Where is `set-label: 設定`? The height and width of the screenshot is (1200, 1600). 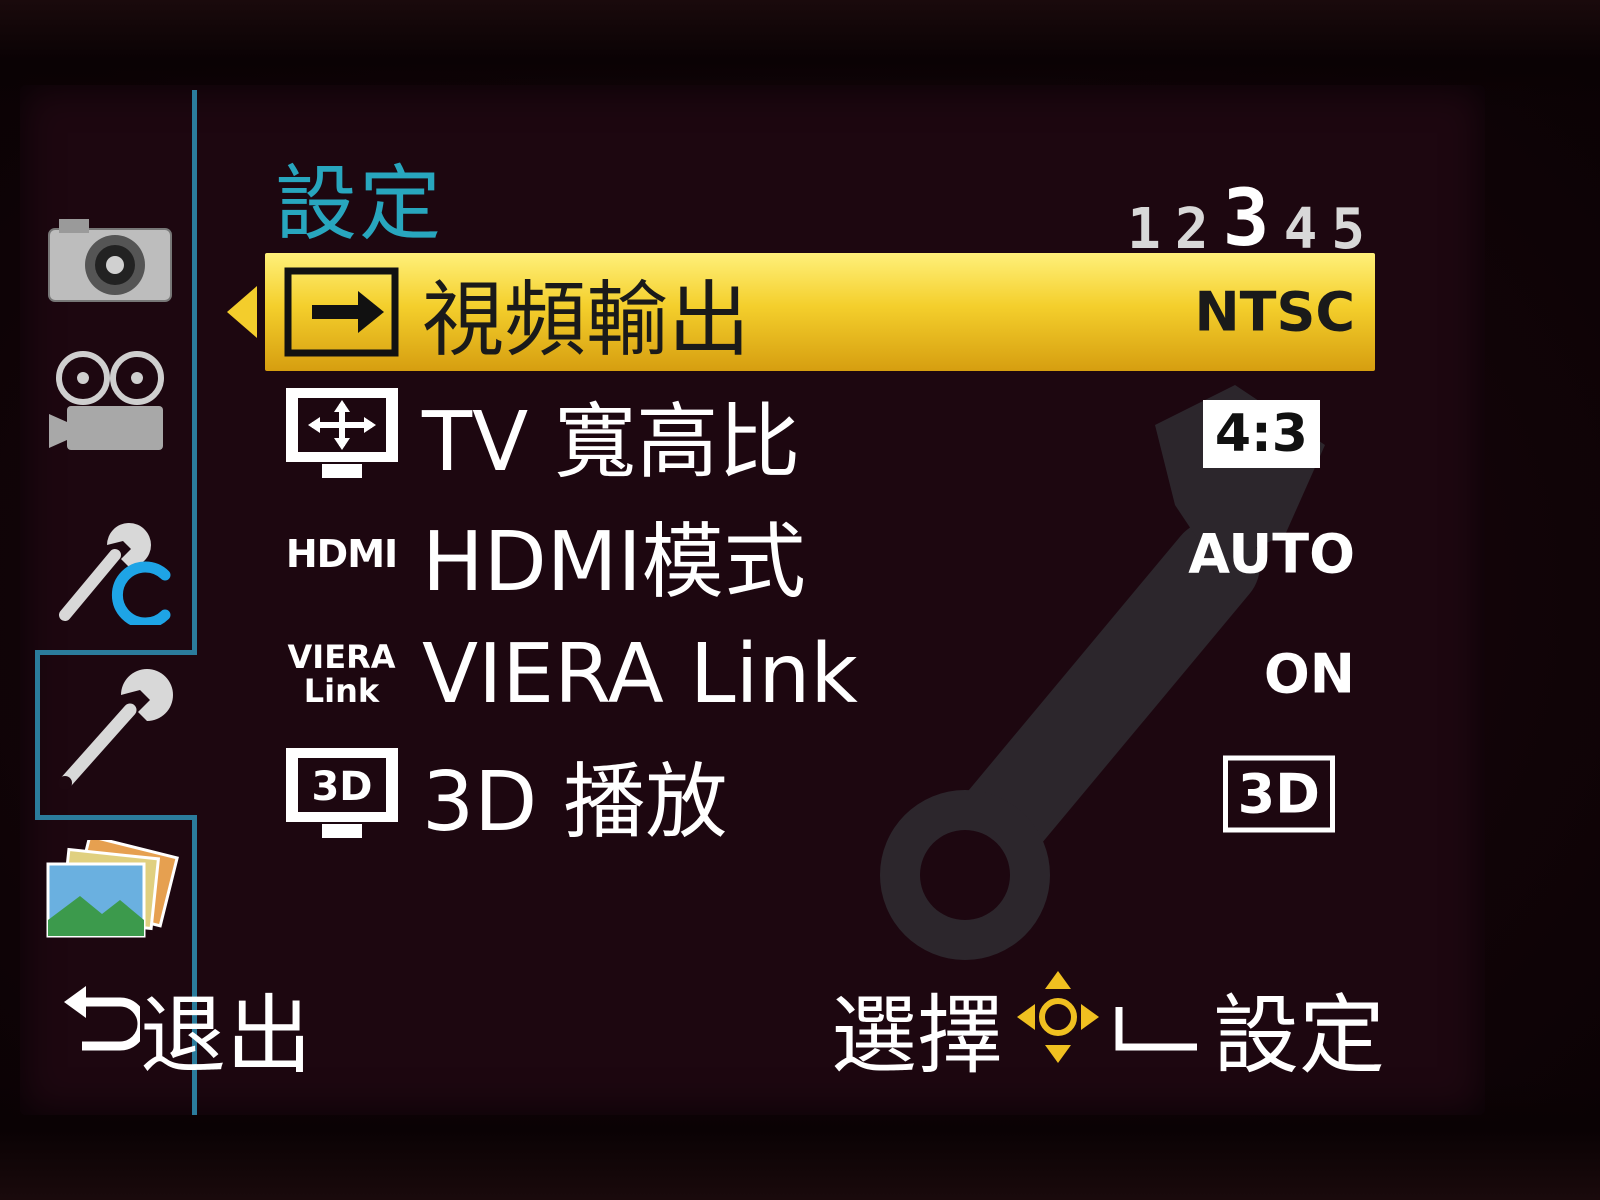 set-label: 設定 is located at coordinates (1299, 1036).